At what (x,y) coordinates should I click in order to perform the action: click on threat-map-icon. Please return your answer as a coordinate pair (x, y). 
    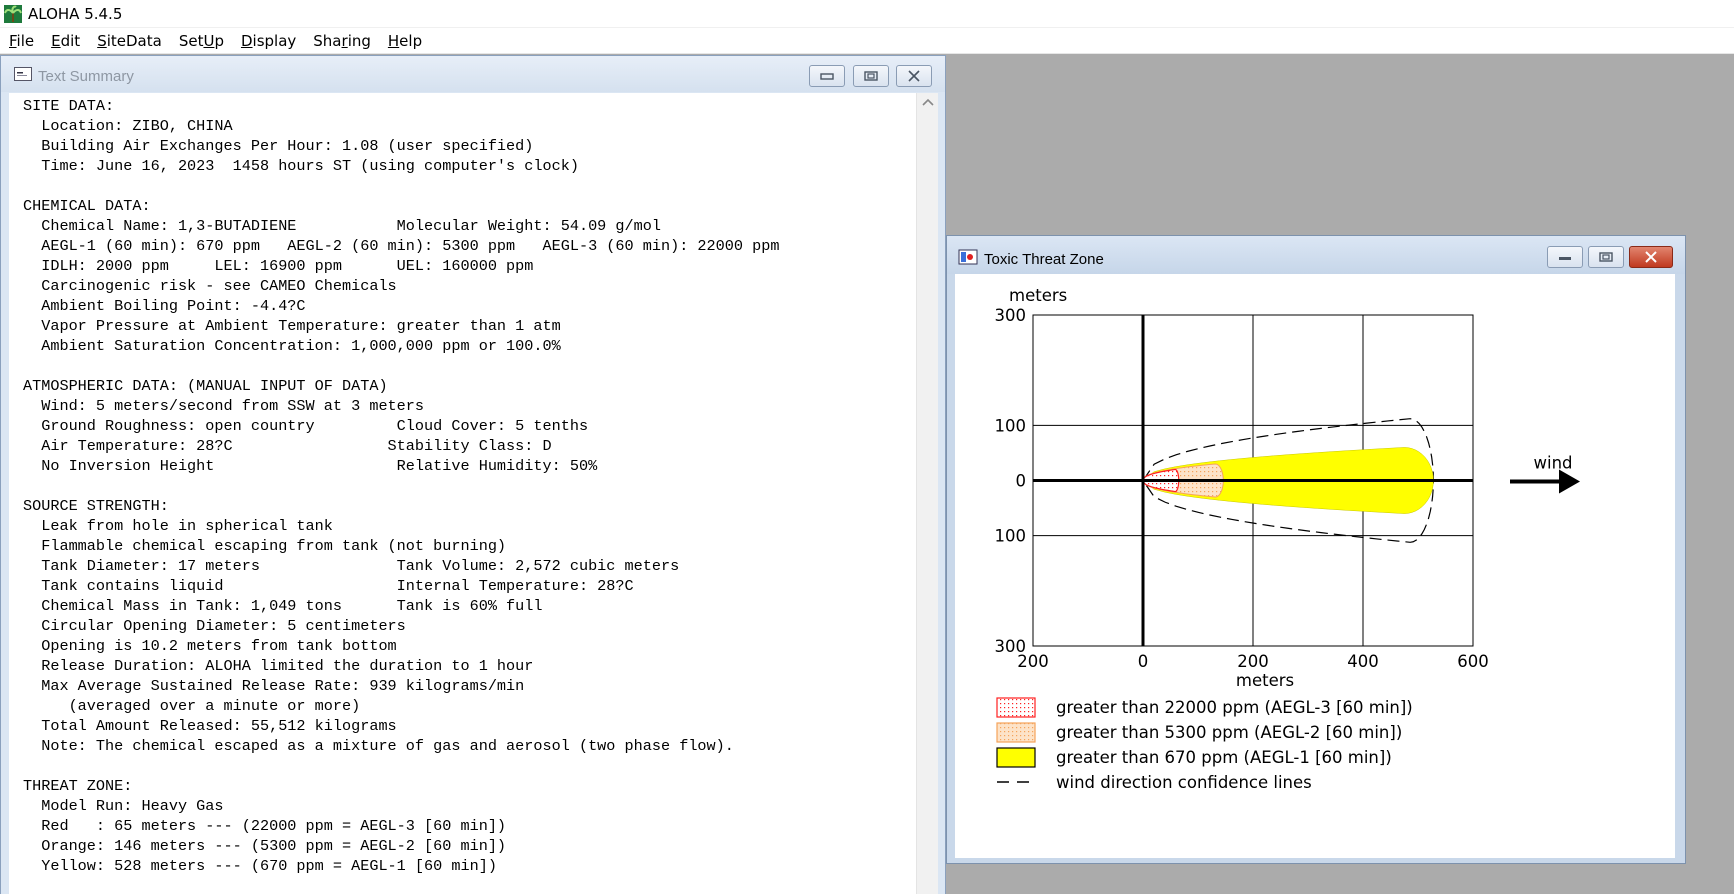
    Looking at the image, I should click on (968, 257).